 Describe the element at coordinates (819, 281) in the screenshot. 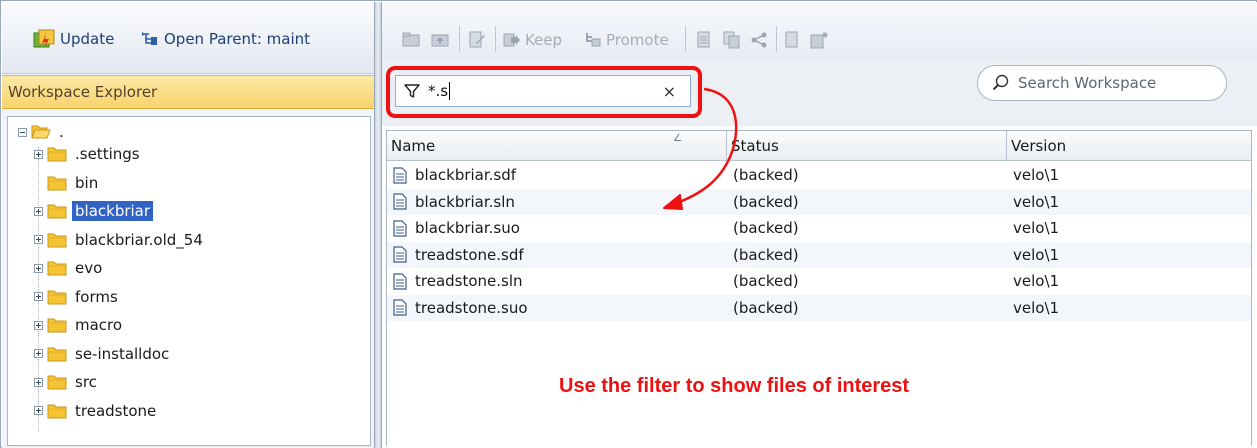

I see `table-row: treadstone.sln (backed) velo\1` at that location.